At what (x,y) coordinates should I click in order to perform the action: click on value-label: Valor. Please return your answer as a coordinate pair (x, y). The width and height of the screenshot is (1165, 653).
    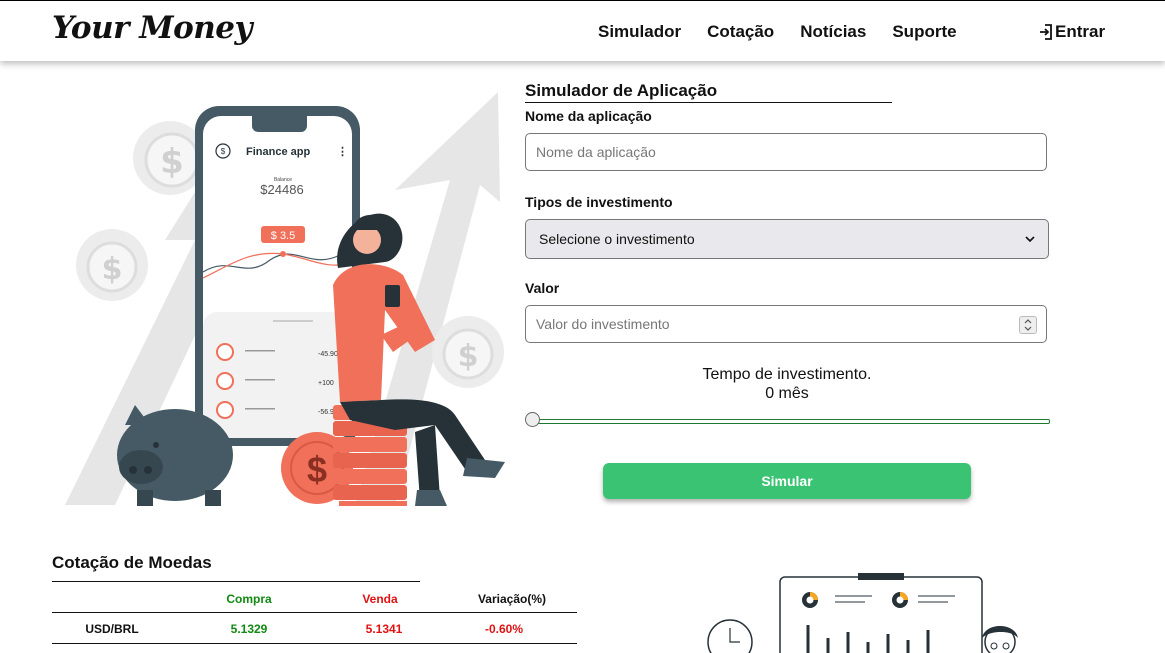
    Looking at the image, I should click on (542, 288).